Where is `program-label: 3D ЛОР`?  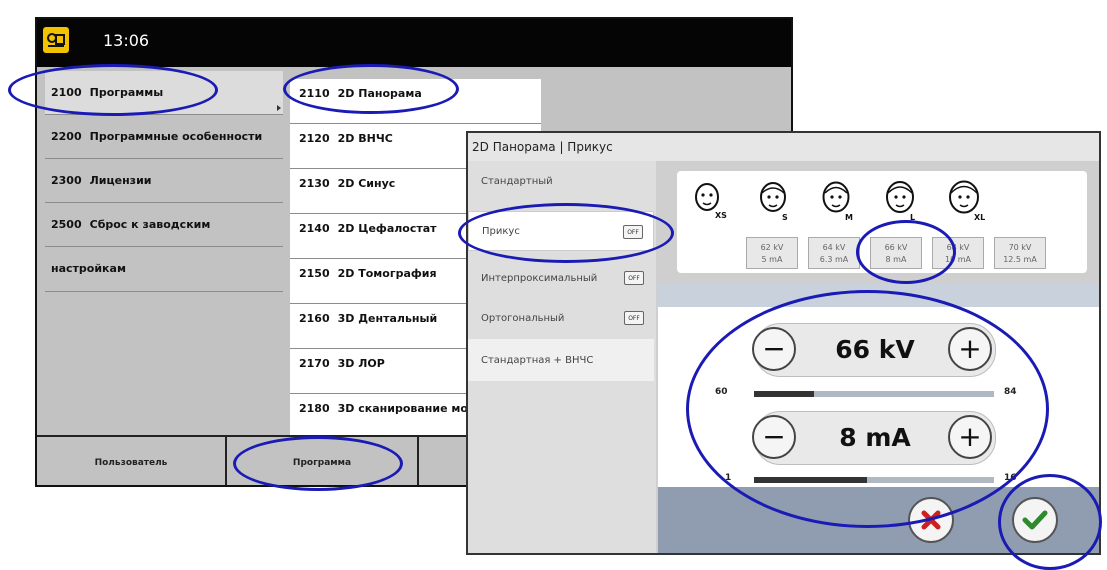 program-label: 3D ЛОР is located at coordinates (361, 363).